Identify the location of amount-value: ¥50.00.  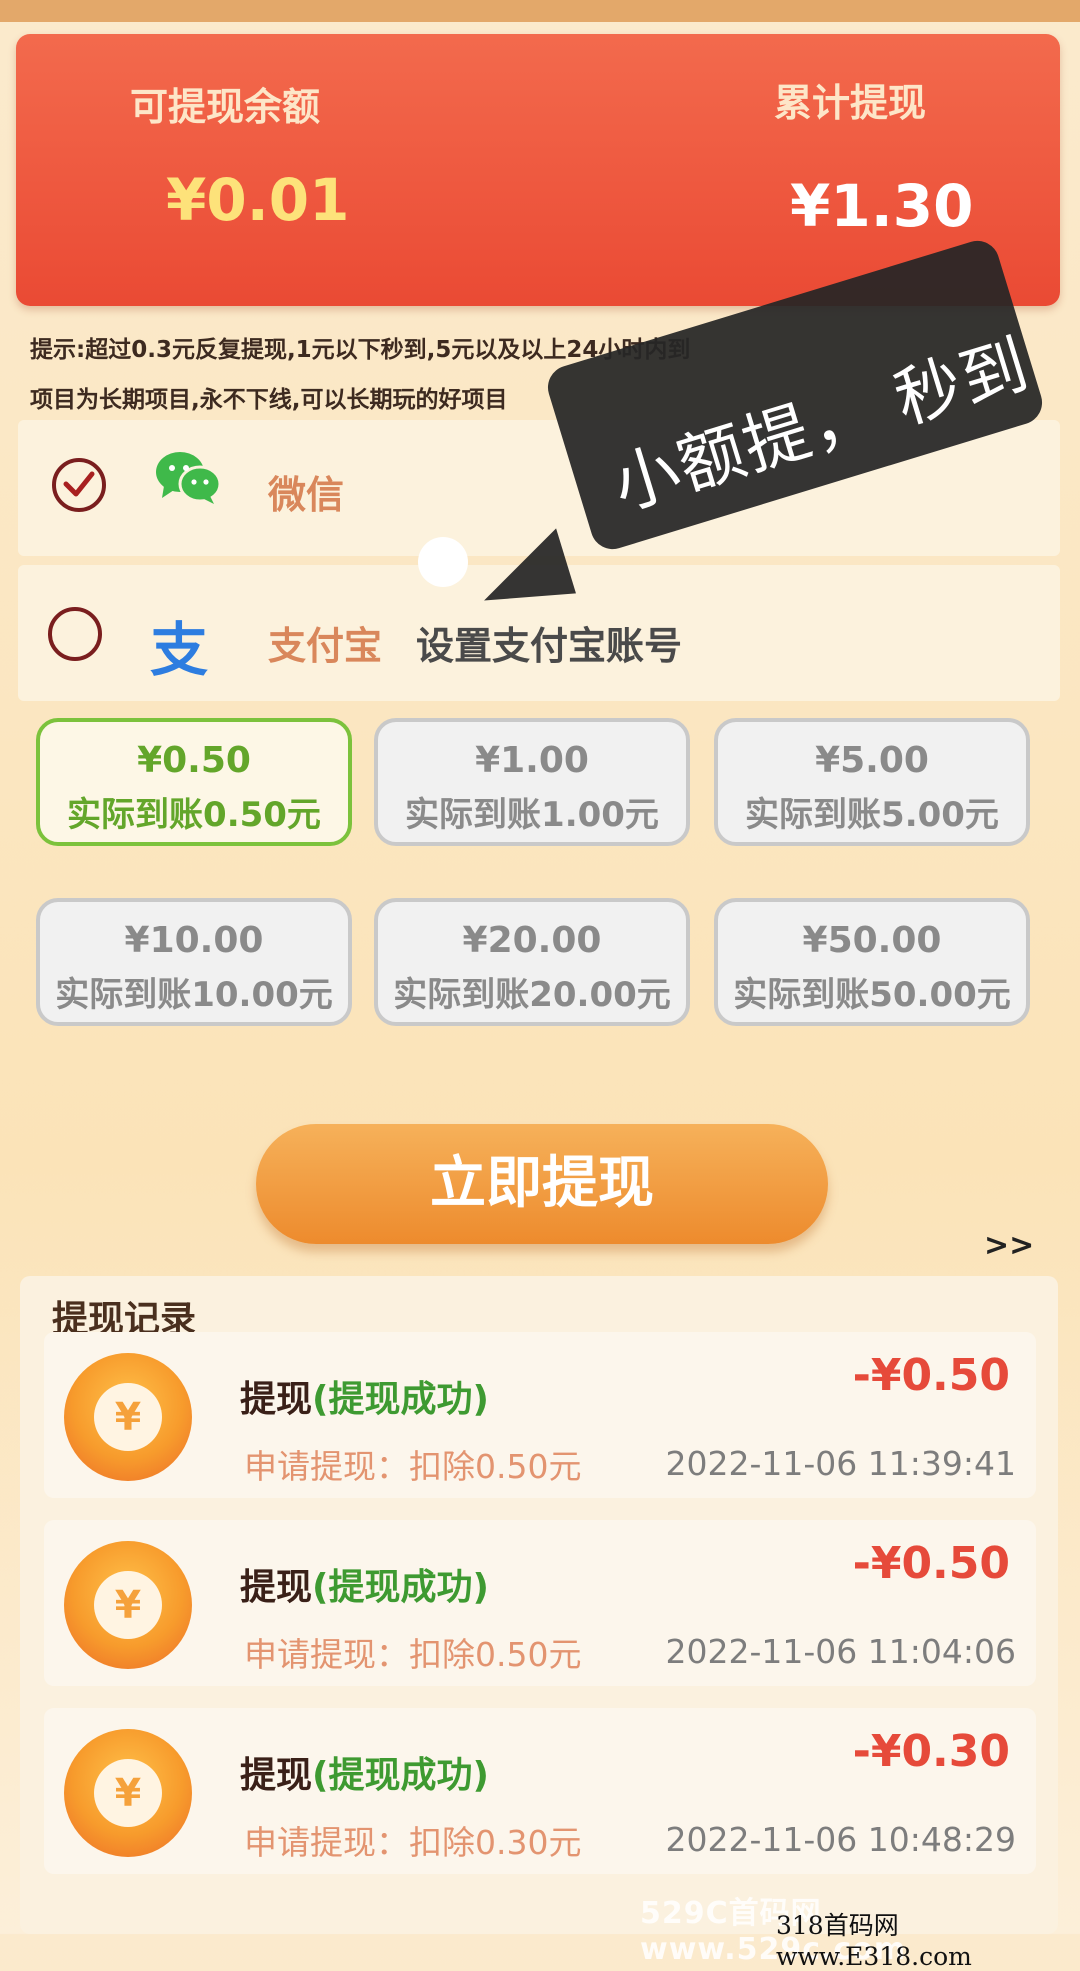
(872, 940).